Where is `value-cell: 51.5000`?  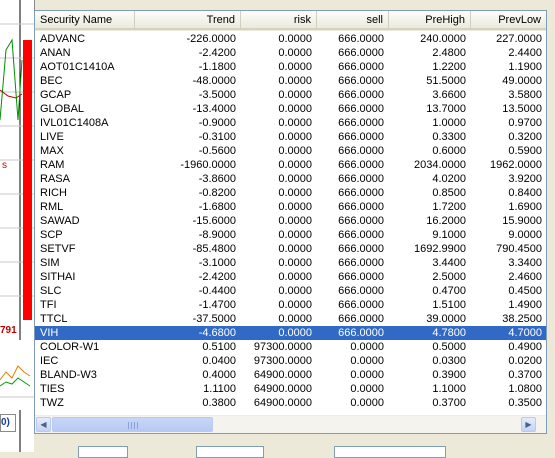
value-cell: 51.5000 is located at coordinates (446, 81).